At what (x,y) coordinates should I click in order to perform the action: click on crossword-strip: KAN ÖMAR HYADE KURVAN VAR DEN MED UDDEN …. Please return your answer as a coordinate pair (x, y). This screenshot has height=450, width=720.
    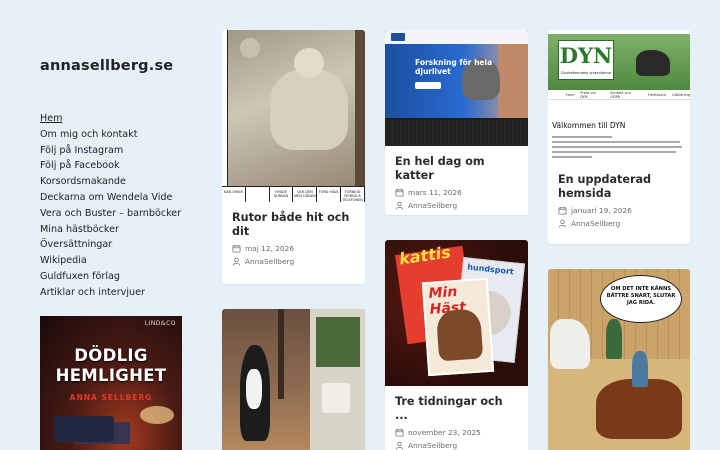
    Looking at the image, I should click on (293, 194).